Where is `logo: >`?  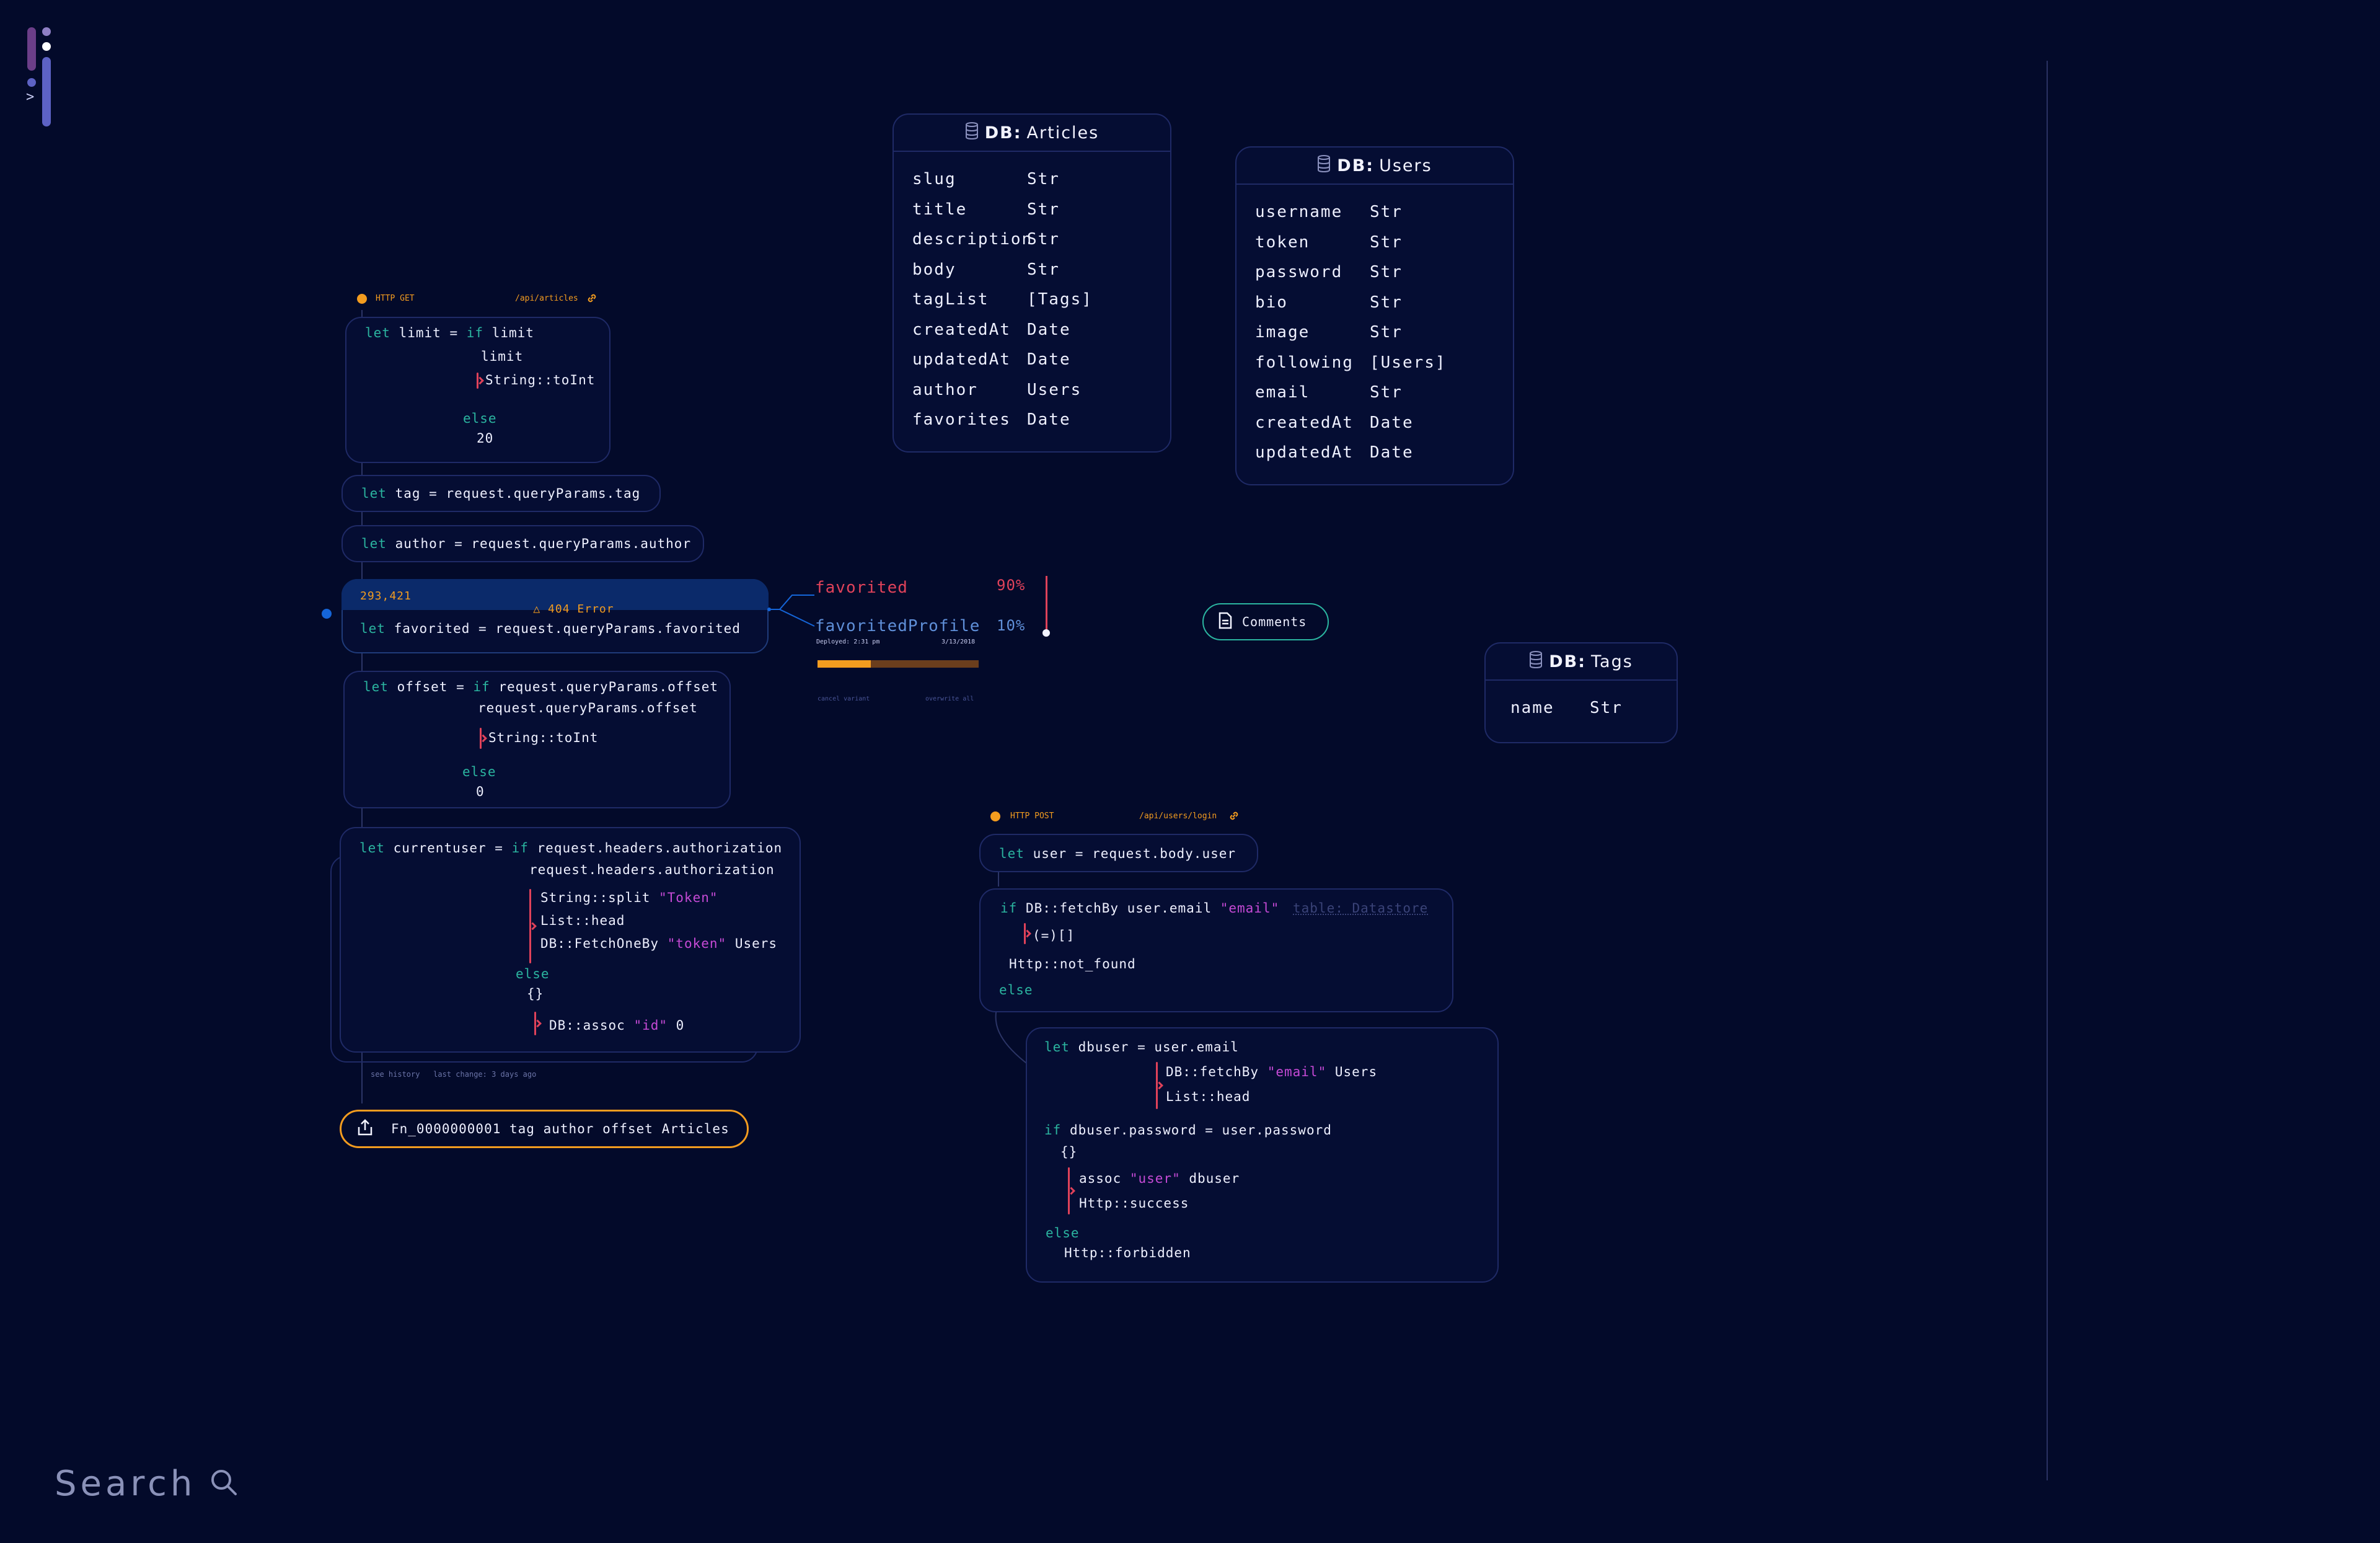
logo: > is located at coordinates (40, 75).